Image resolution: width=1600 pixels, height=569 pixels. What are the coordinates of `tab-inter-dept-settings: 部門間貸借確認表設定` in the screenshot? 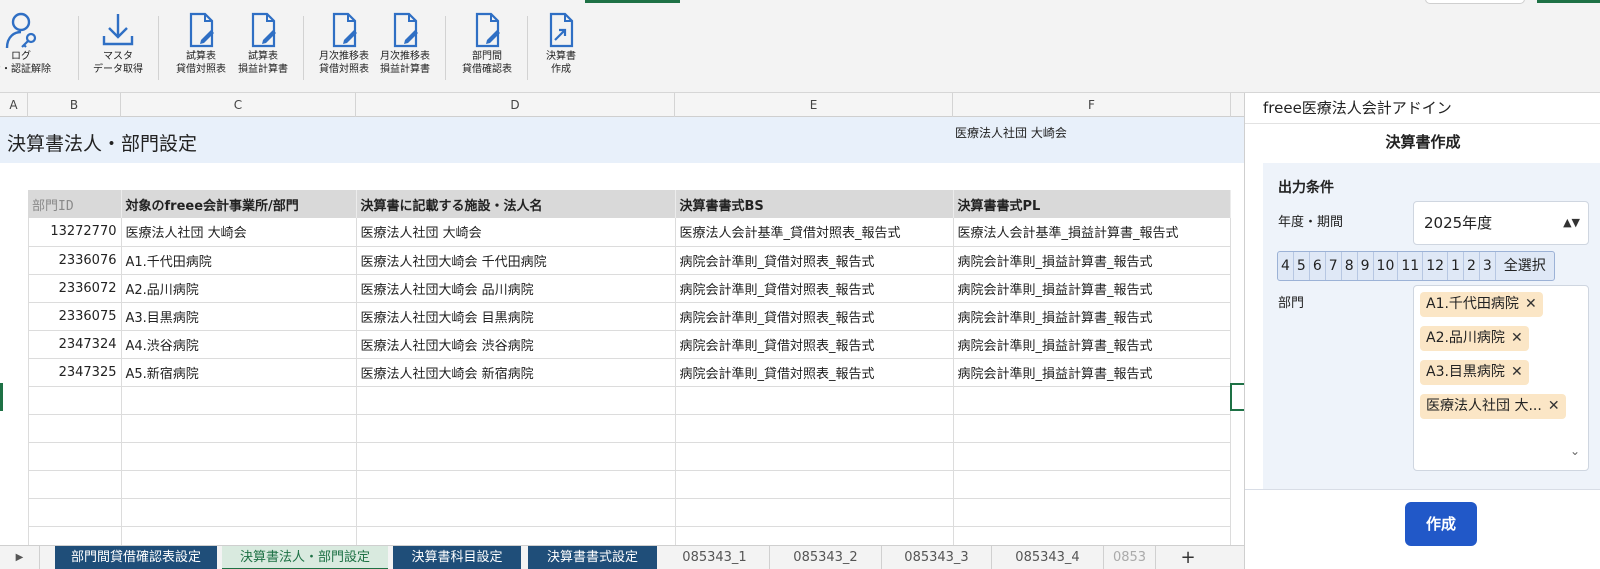 It's located at (136, 557).